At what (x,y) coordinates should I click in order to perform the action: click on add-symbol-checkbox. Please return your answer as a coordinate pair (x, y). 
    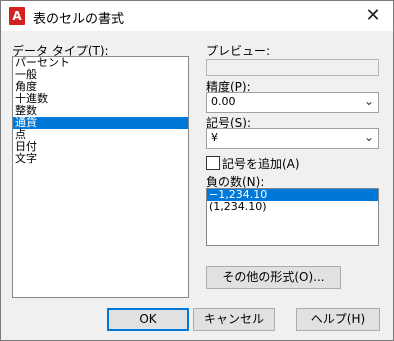
    Looking at the image, I should click on (213, 163).